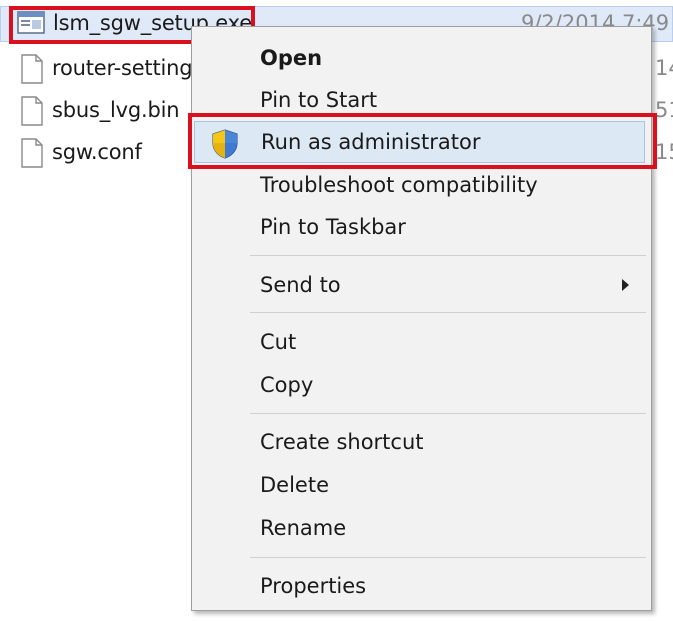 The width and height of the screenshot is (673, 621). What do you see at coordinates (287, 385) in the screenshot?
I see `menu-item-label: Copy` at bounding box center [287, 385].